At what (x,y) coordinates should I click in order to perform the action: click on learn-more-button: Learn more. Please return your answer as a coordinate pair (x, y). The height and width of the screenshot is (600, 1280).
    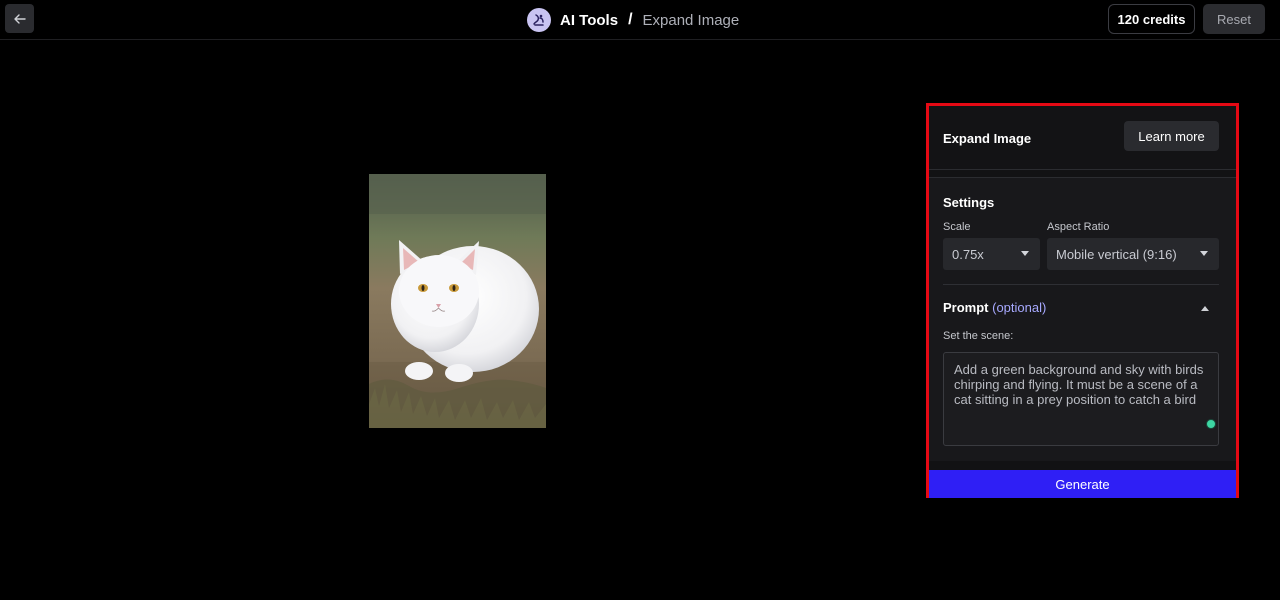
    Looking at the image, I should click on (1171, 136).